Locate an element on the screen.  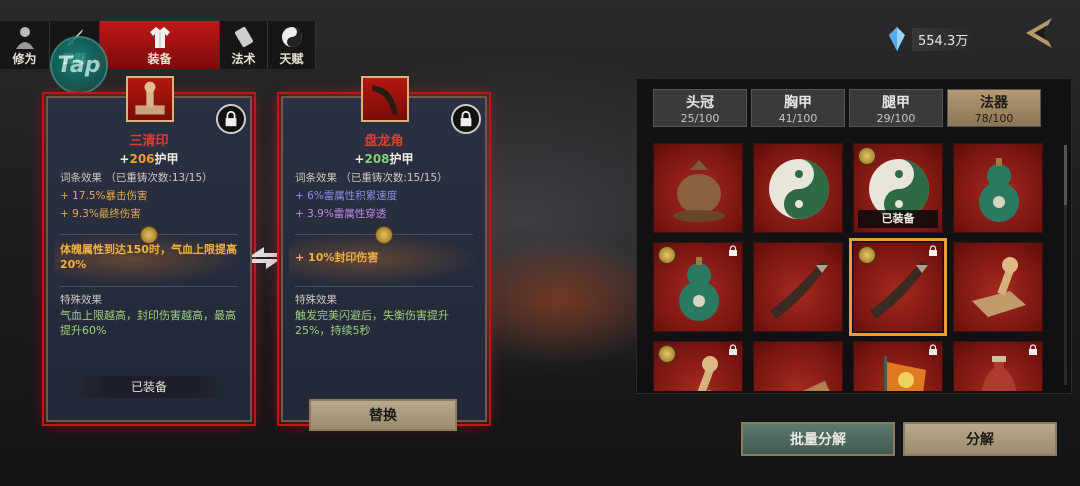
tab-artifact: 法器 78/100 is located at coordinates (994, 108).